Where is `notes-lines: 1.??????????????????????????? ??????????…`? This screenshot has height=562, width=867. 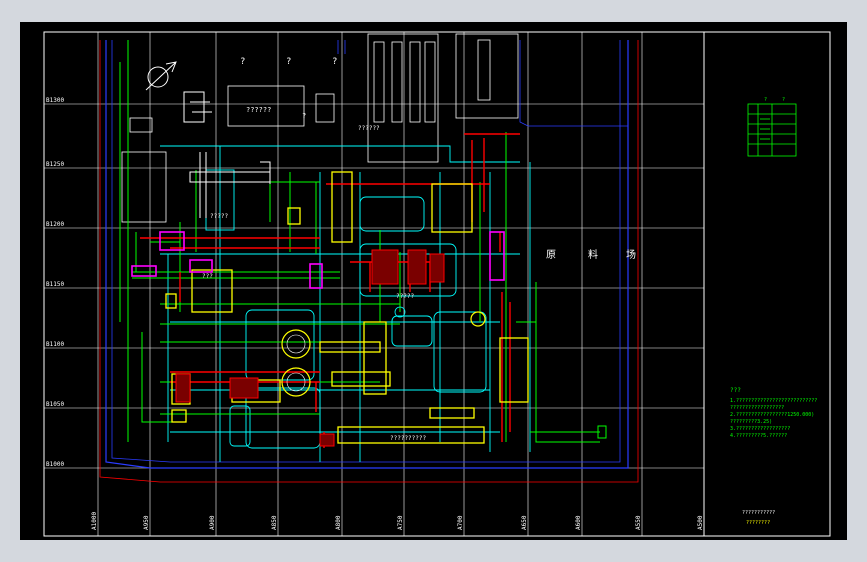 notes-lines: 1.??????????????????????????? ??????????… is located at coordinates (773, 418).